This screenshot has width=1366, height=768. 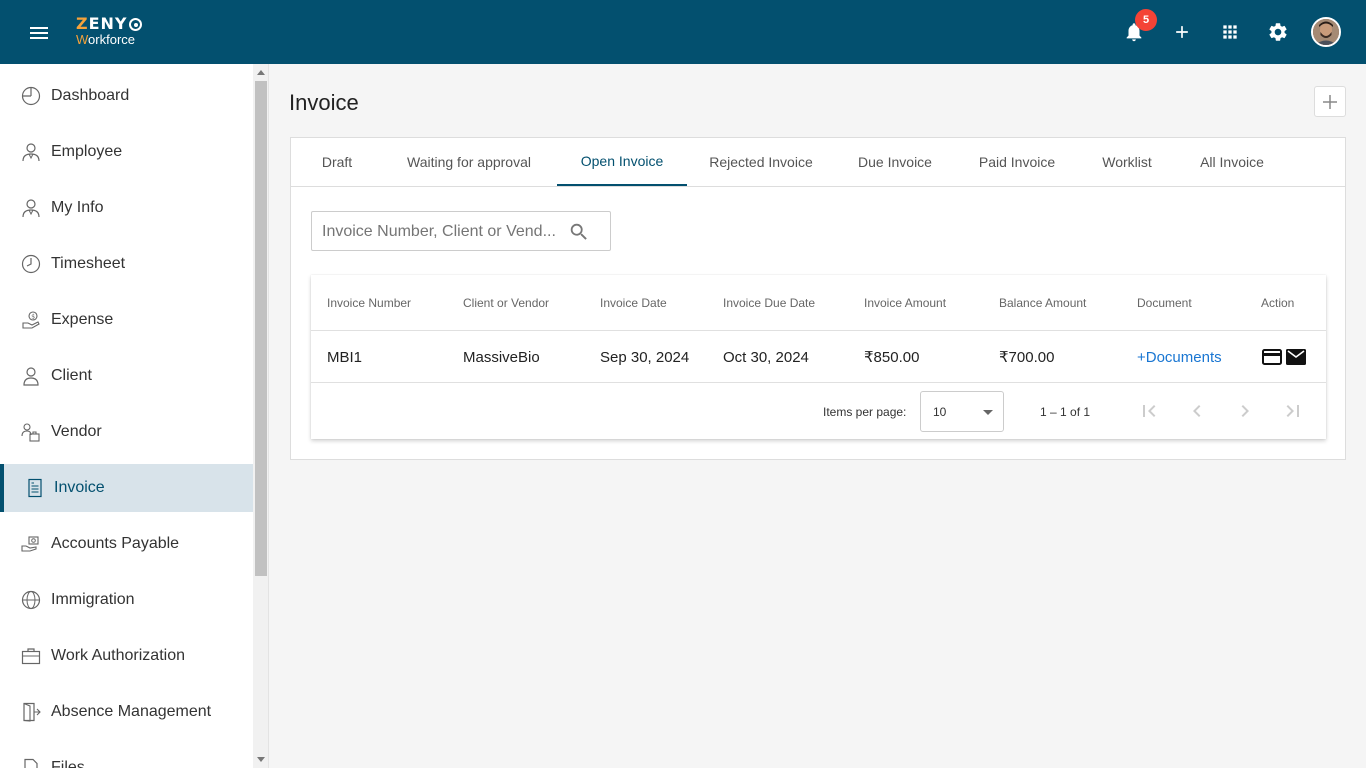 I want to click on sidebar-item-immigration: Immigration, so click(x=126, y=600).